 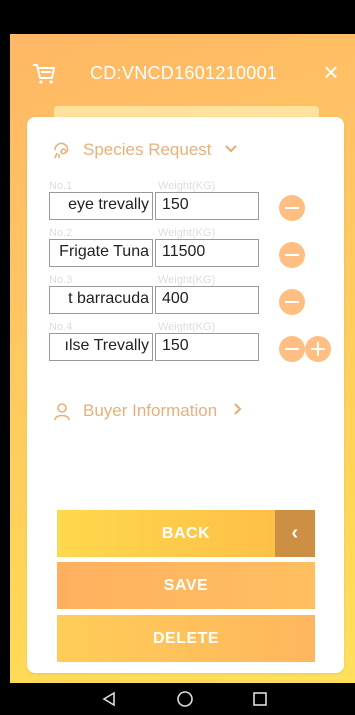 I want to click on row-number-label: No.4, so click(x=61, y=327).